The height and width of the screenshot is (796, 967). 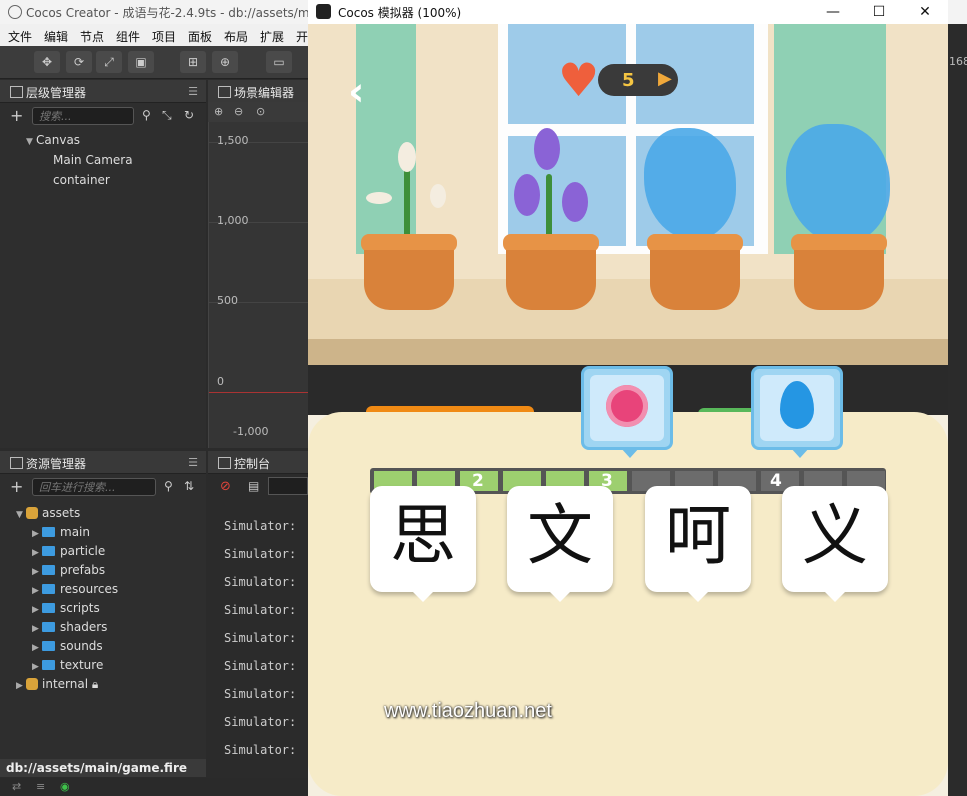 What do you see at coordinates (16, 115) in the screenshot?
I see `add-node-icon: +` at bounding box center [16, 115].